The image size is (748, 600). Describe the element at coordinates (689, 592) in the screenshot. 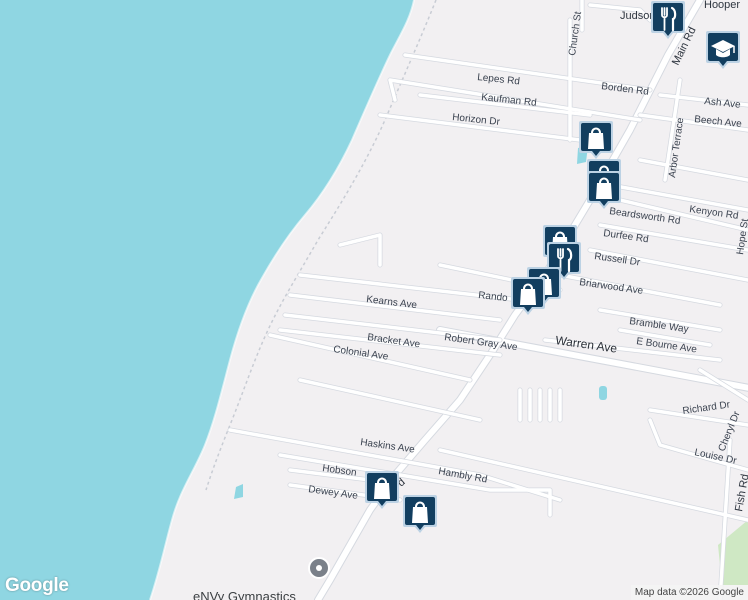

I see `map-attribution: Map data ©2026 Google` at that location.